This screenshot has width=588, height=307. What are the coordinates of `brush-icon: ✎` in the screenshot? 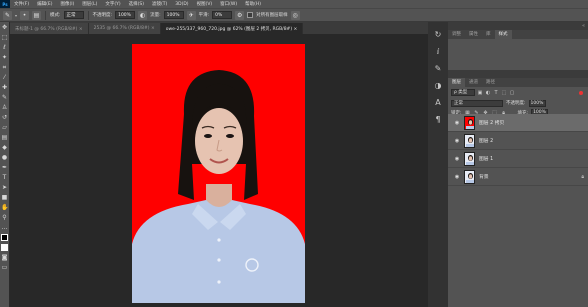 It's located at (4, 97).